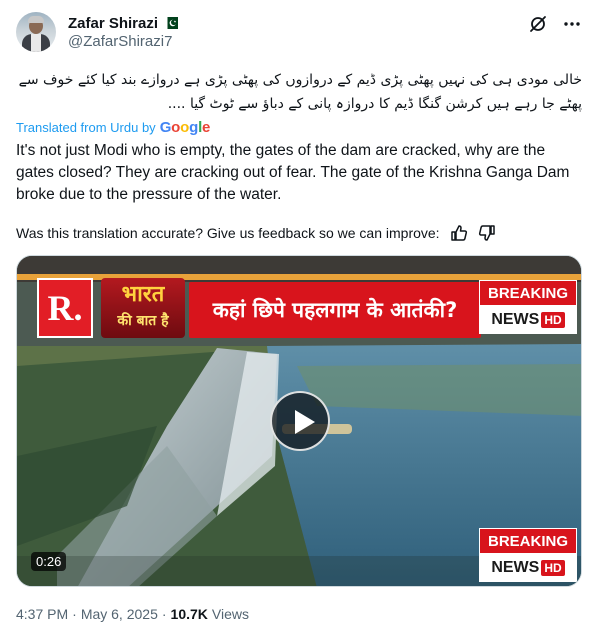 The height and width of the screenshot is (641, 598). What do you see at coordinates (206, 127) in the screenshot?
I see `google-letter: e` at bounding box center [206, 127].